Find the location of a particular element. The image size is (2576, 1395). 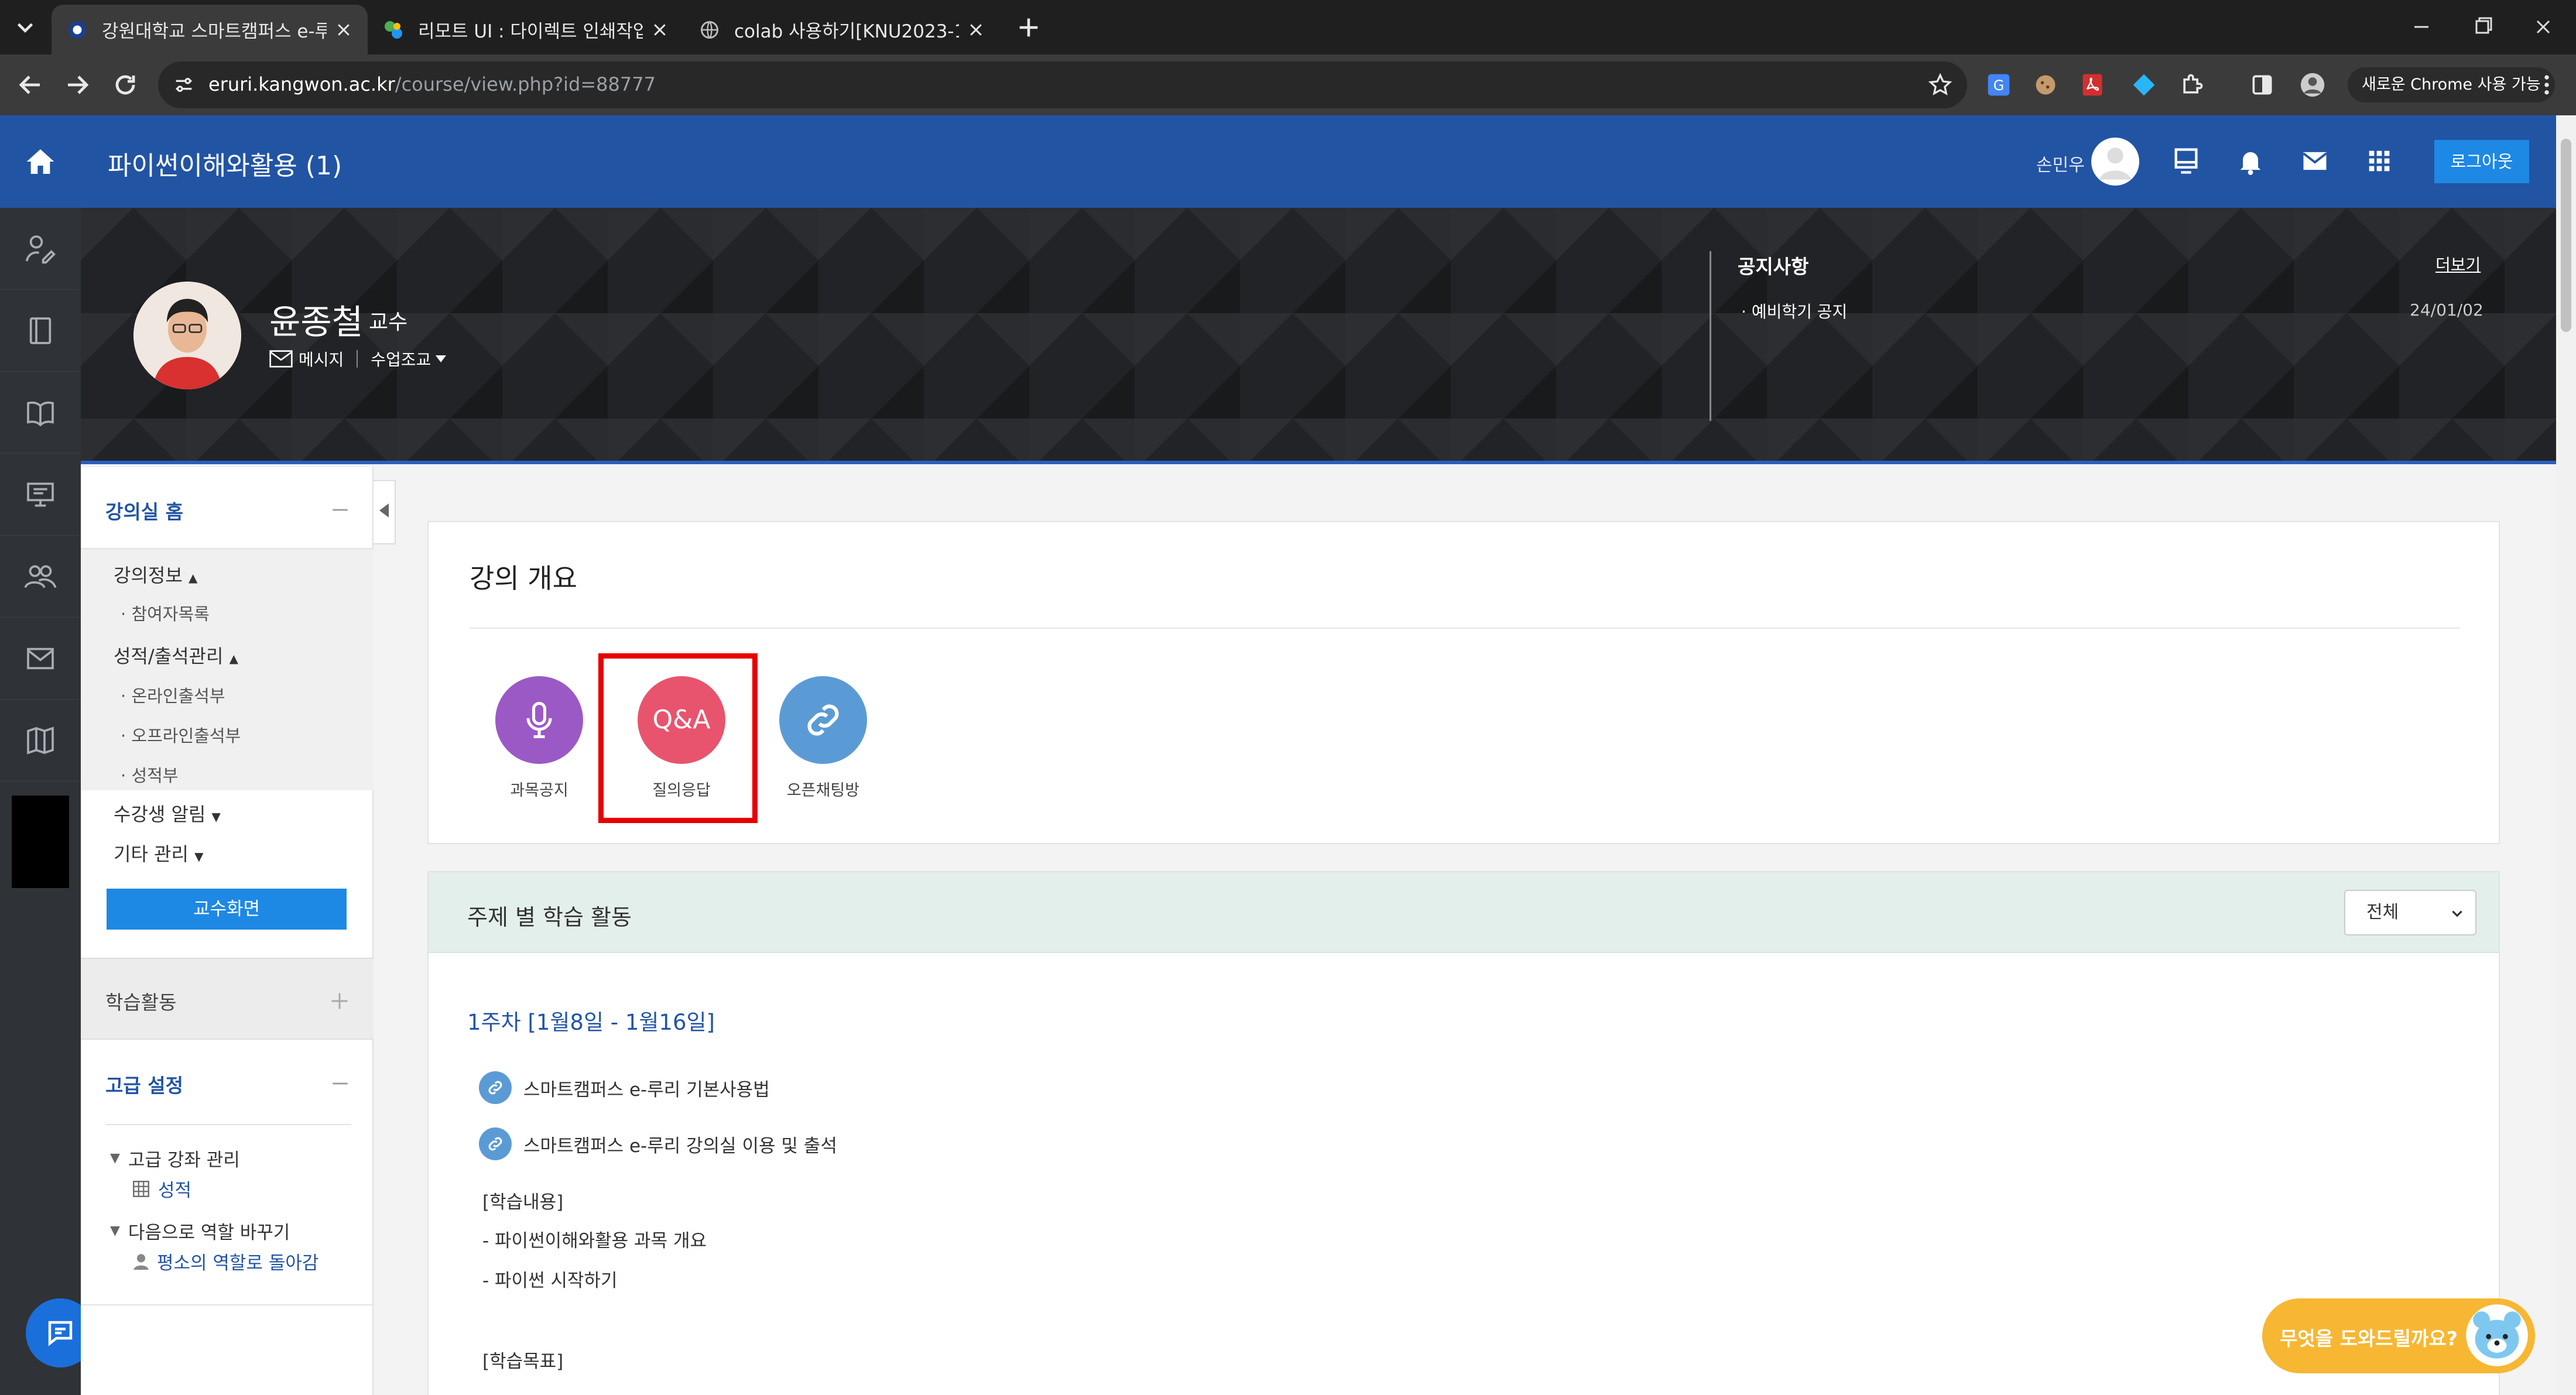

chat-icon is located at coordinates (60, 1333).